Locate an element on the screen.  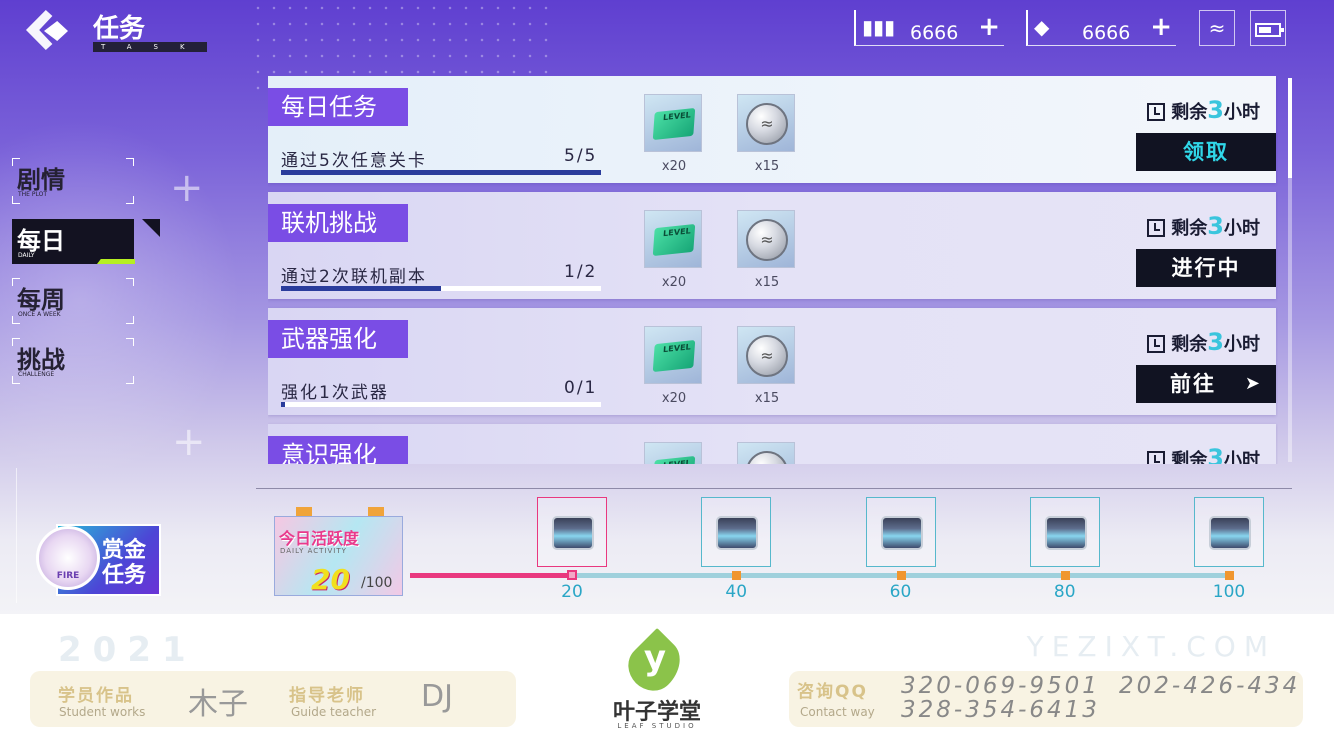
activity-progress-track is located at coordinates (820, 575).